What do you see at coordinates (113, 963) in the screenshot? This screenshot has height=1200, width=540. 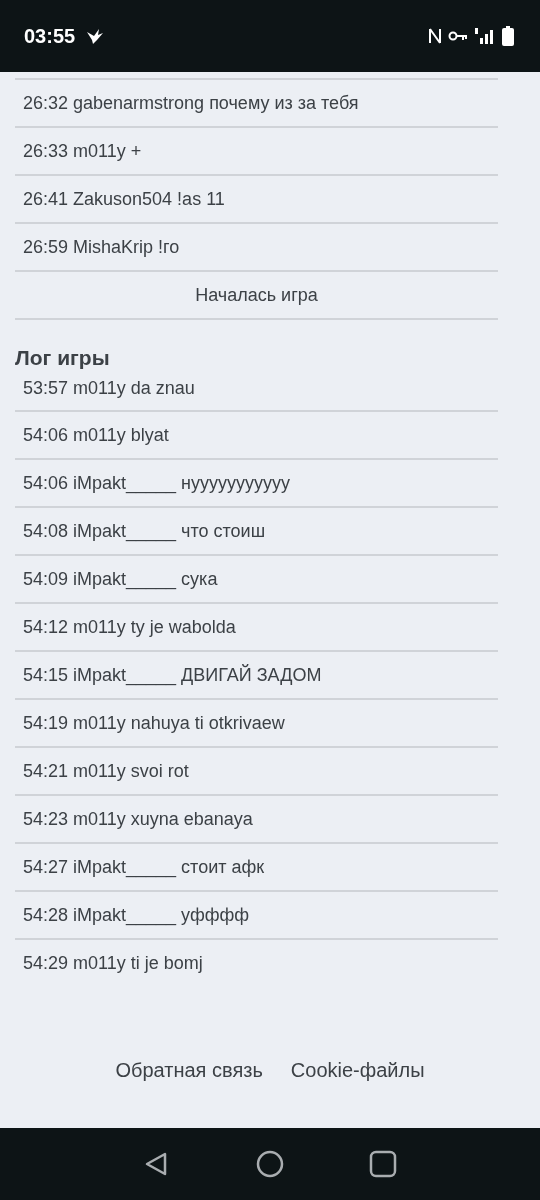 I see `log-entry: 54:29 m011y ti je bomj` at bounding box center [113, 963].